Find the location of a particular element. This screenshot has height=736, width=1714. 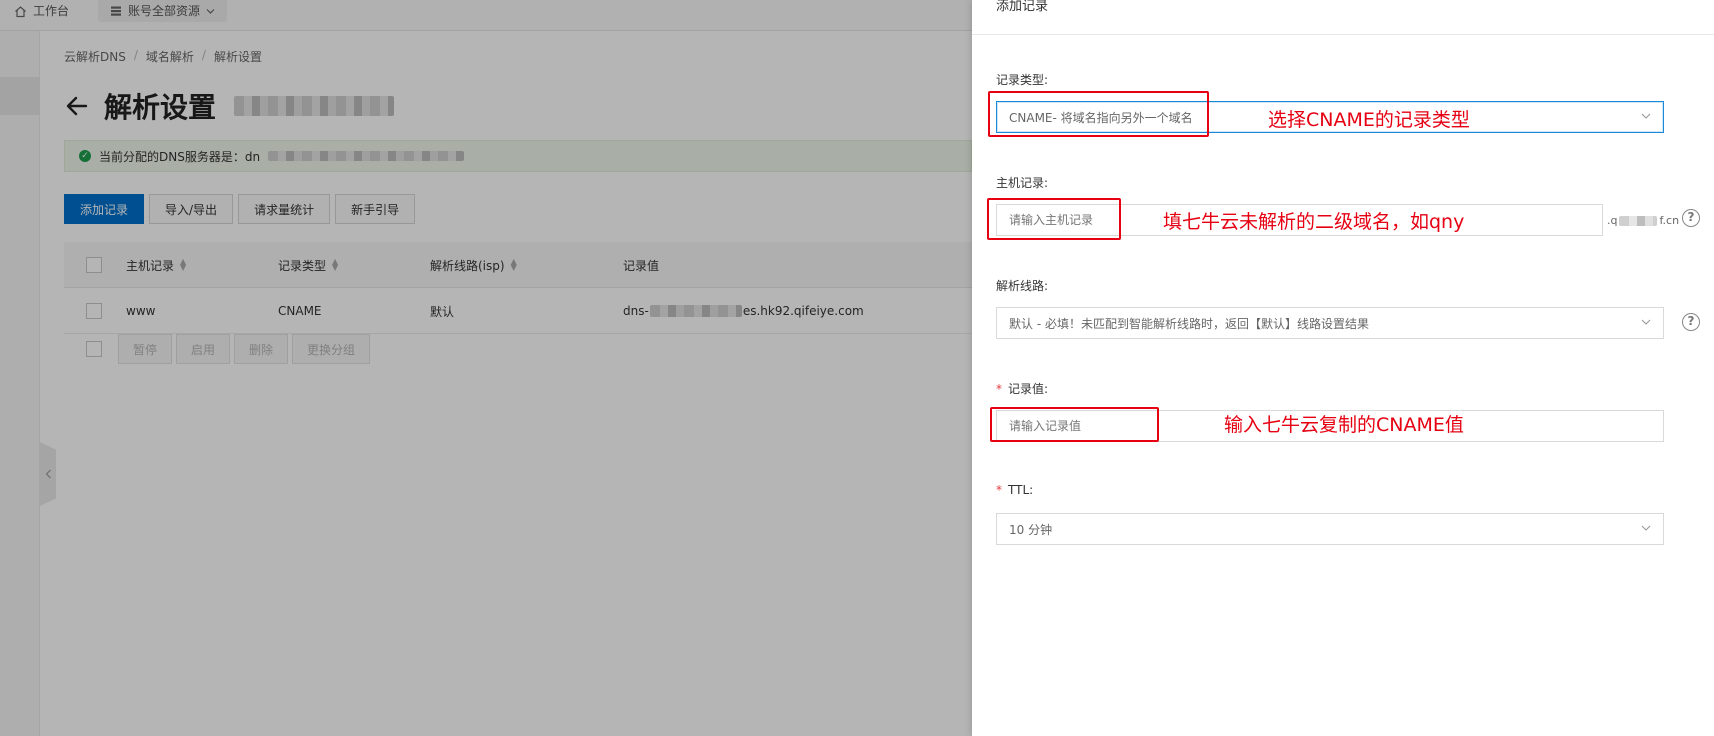

resolve-line-value: 默认 - 必填！未匹配到智能解析线路时，返回【默认】线路设置结果 is located at coordinates (1189, 323).